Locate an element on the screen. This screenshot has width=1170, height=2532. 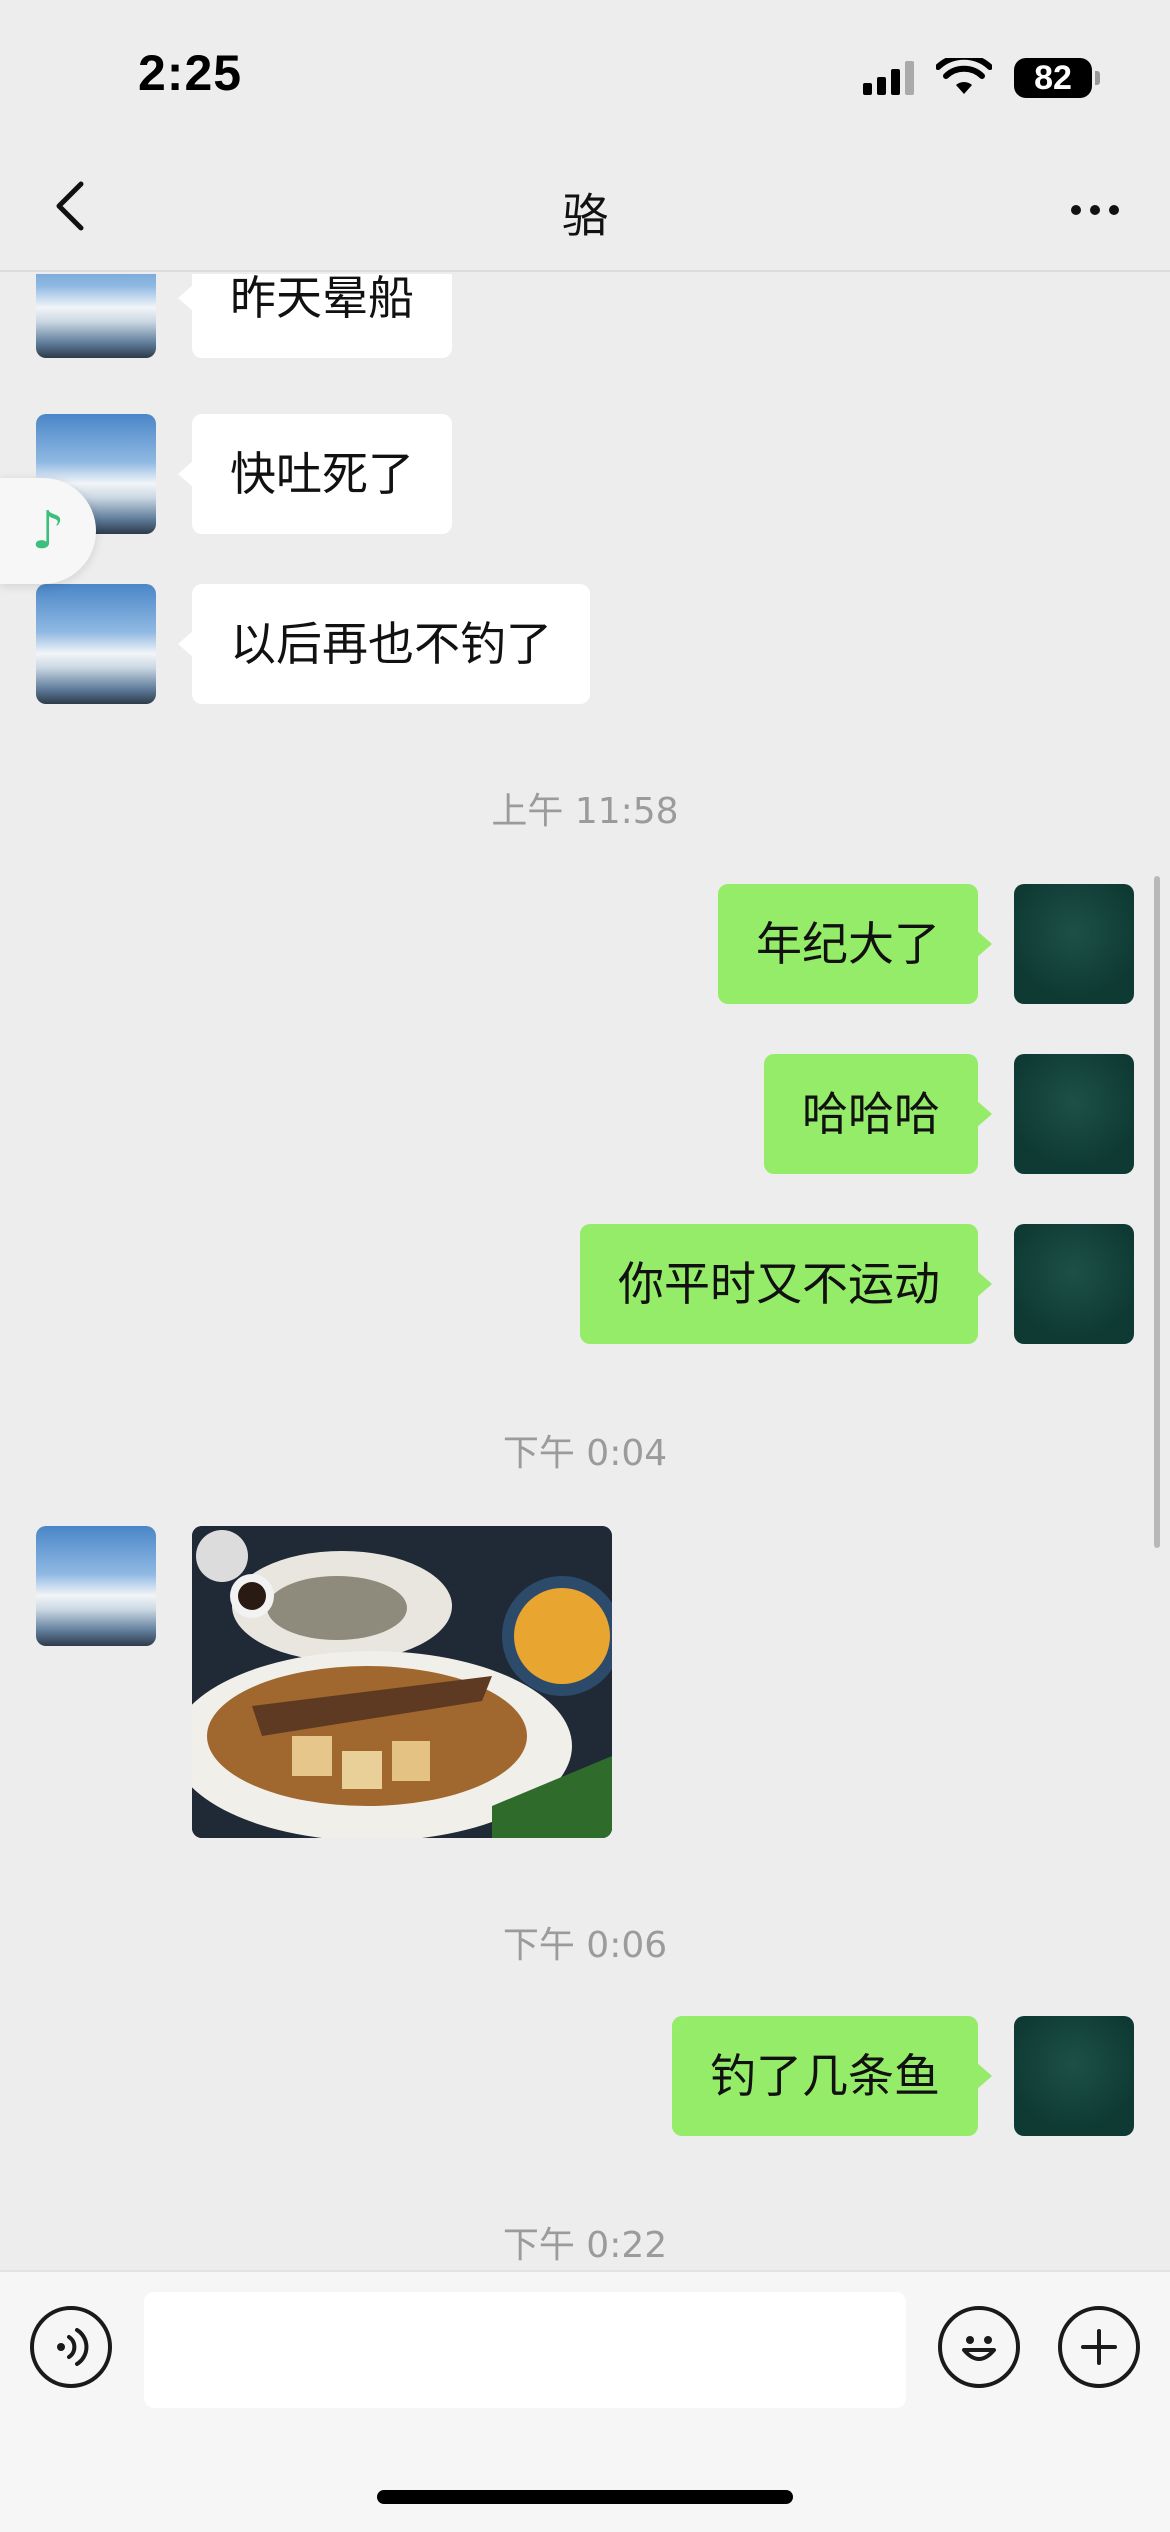
home-indicator is located at coordinates (585, 2497).